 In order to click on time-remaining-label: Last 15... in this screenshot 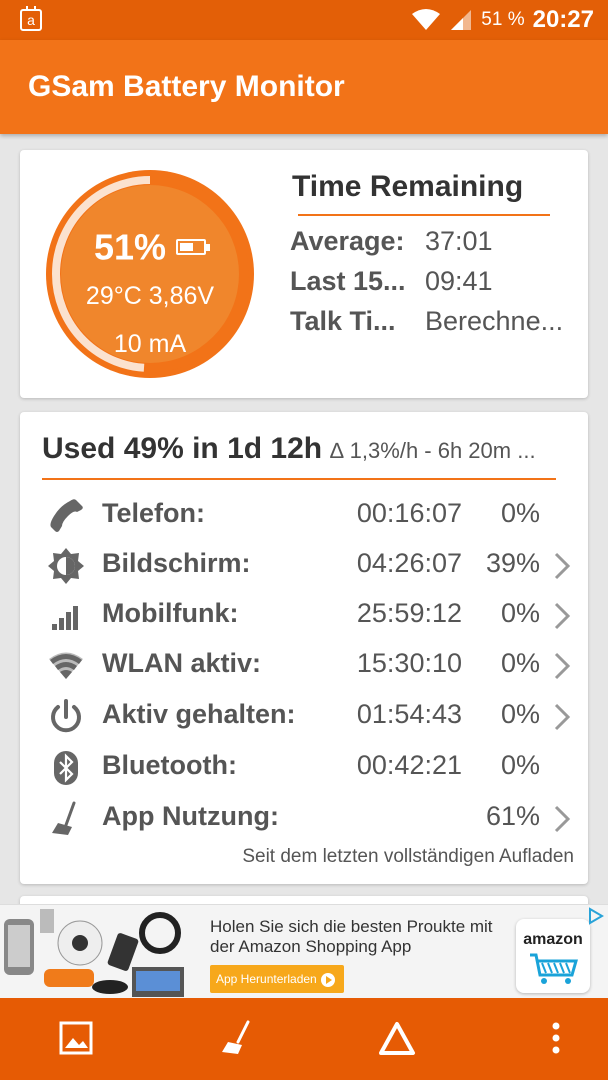, I will do `click(348, 281)`.